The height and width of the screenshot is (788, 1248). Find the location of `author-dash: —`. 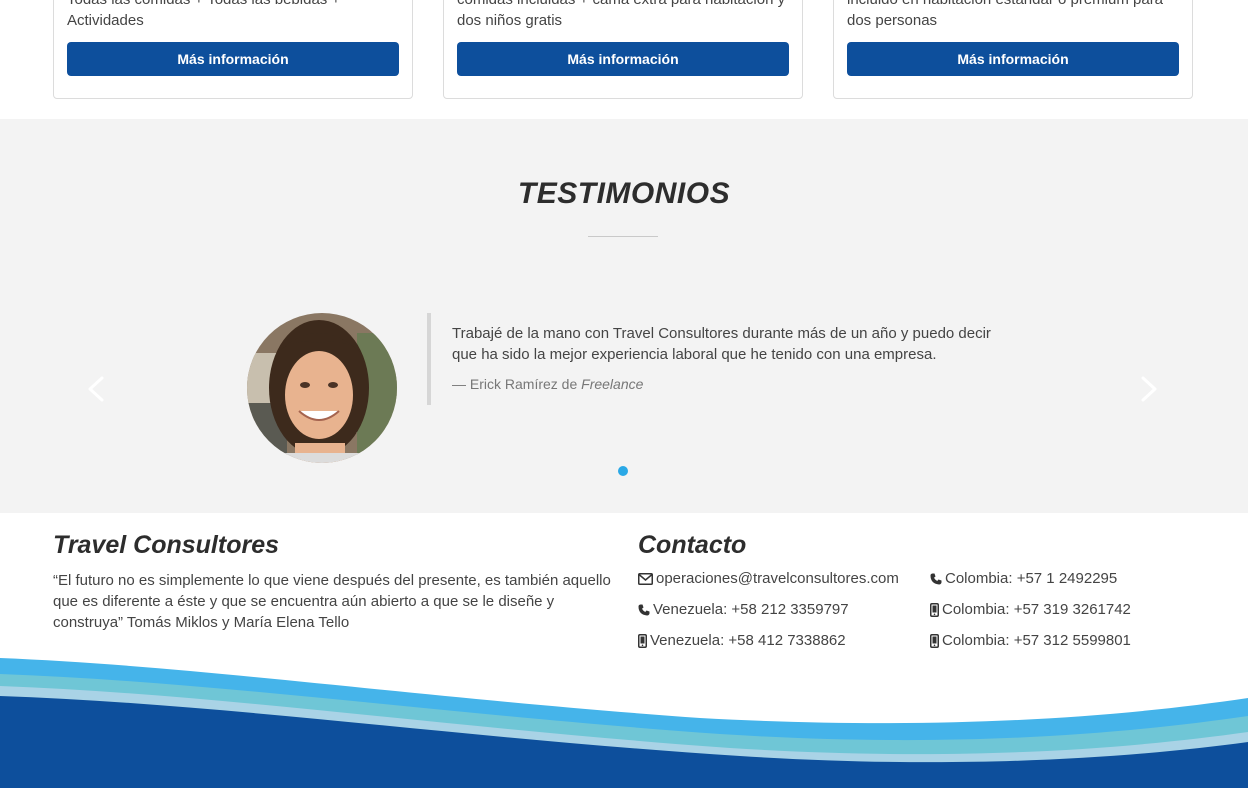

author-dash: — is located at coordinates (461, 384).